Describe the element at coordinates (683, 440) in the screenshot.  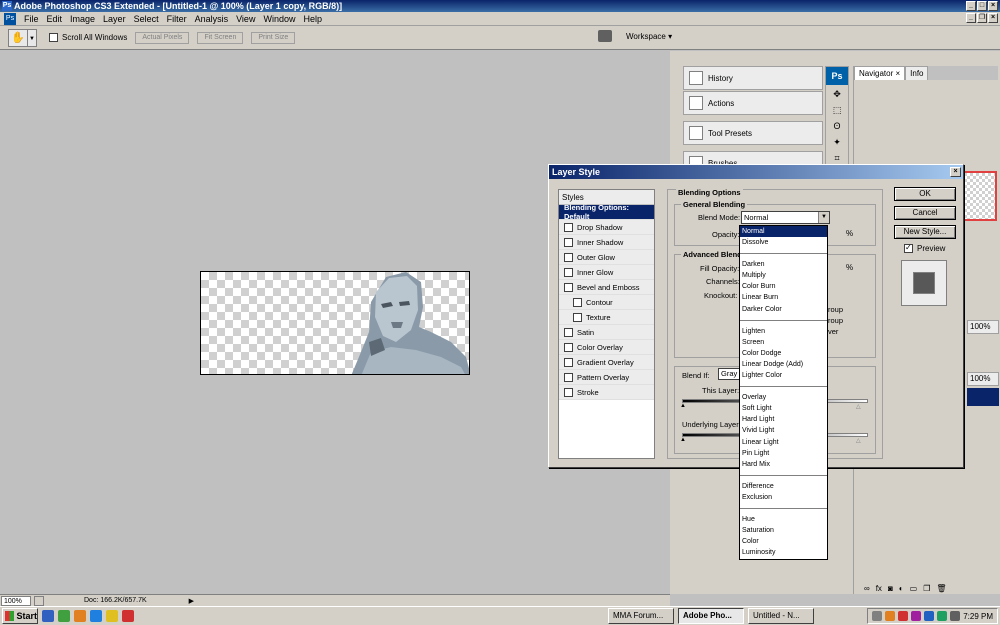
I see `underlying-black-handle-icon: ▲` at that location.